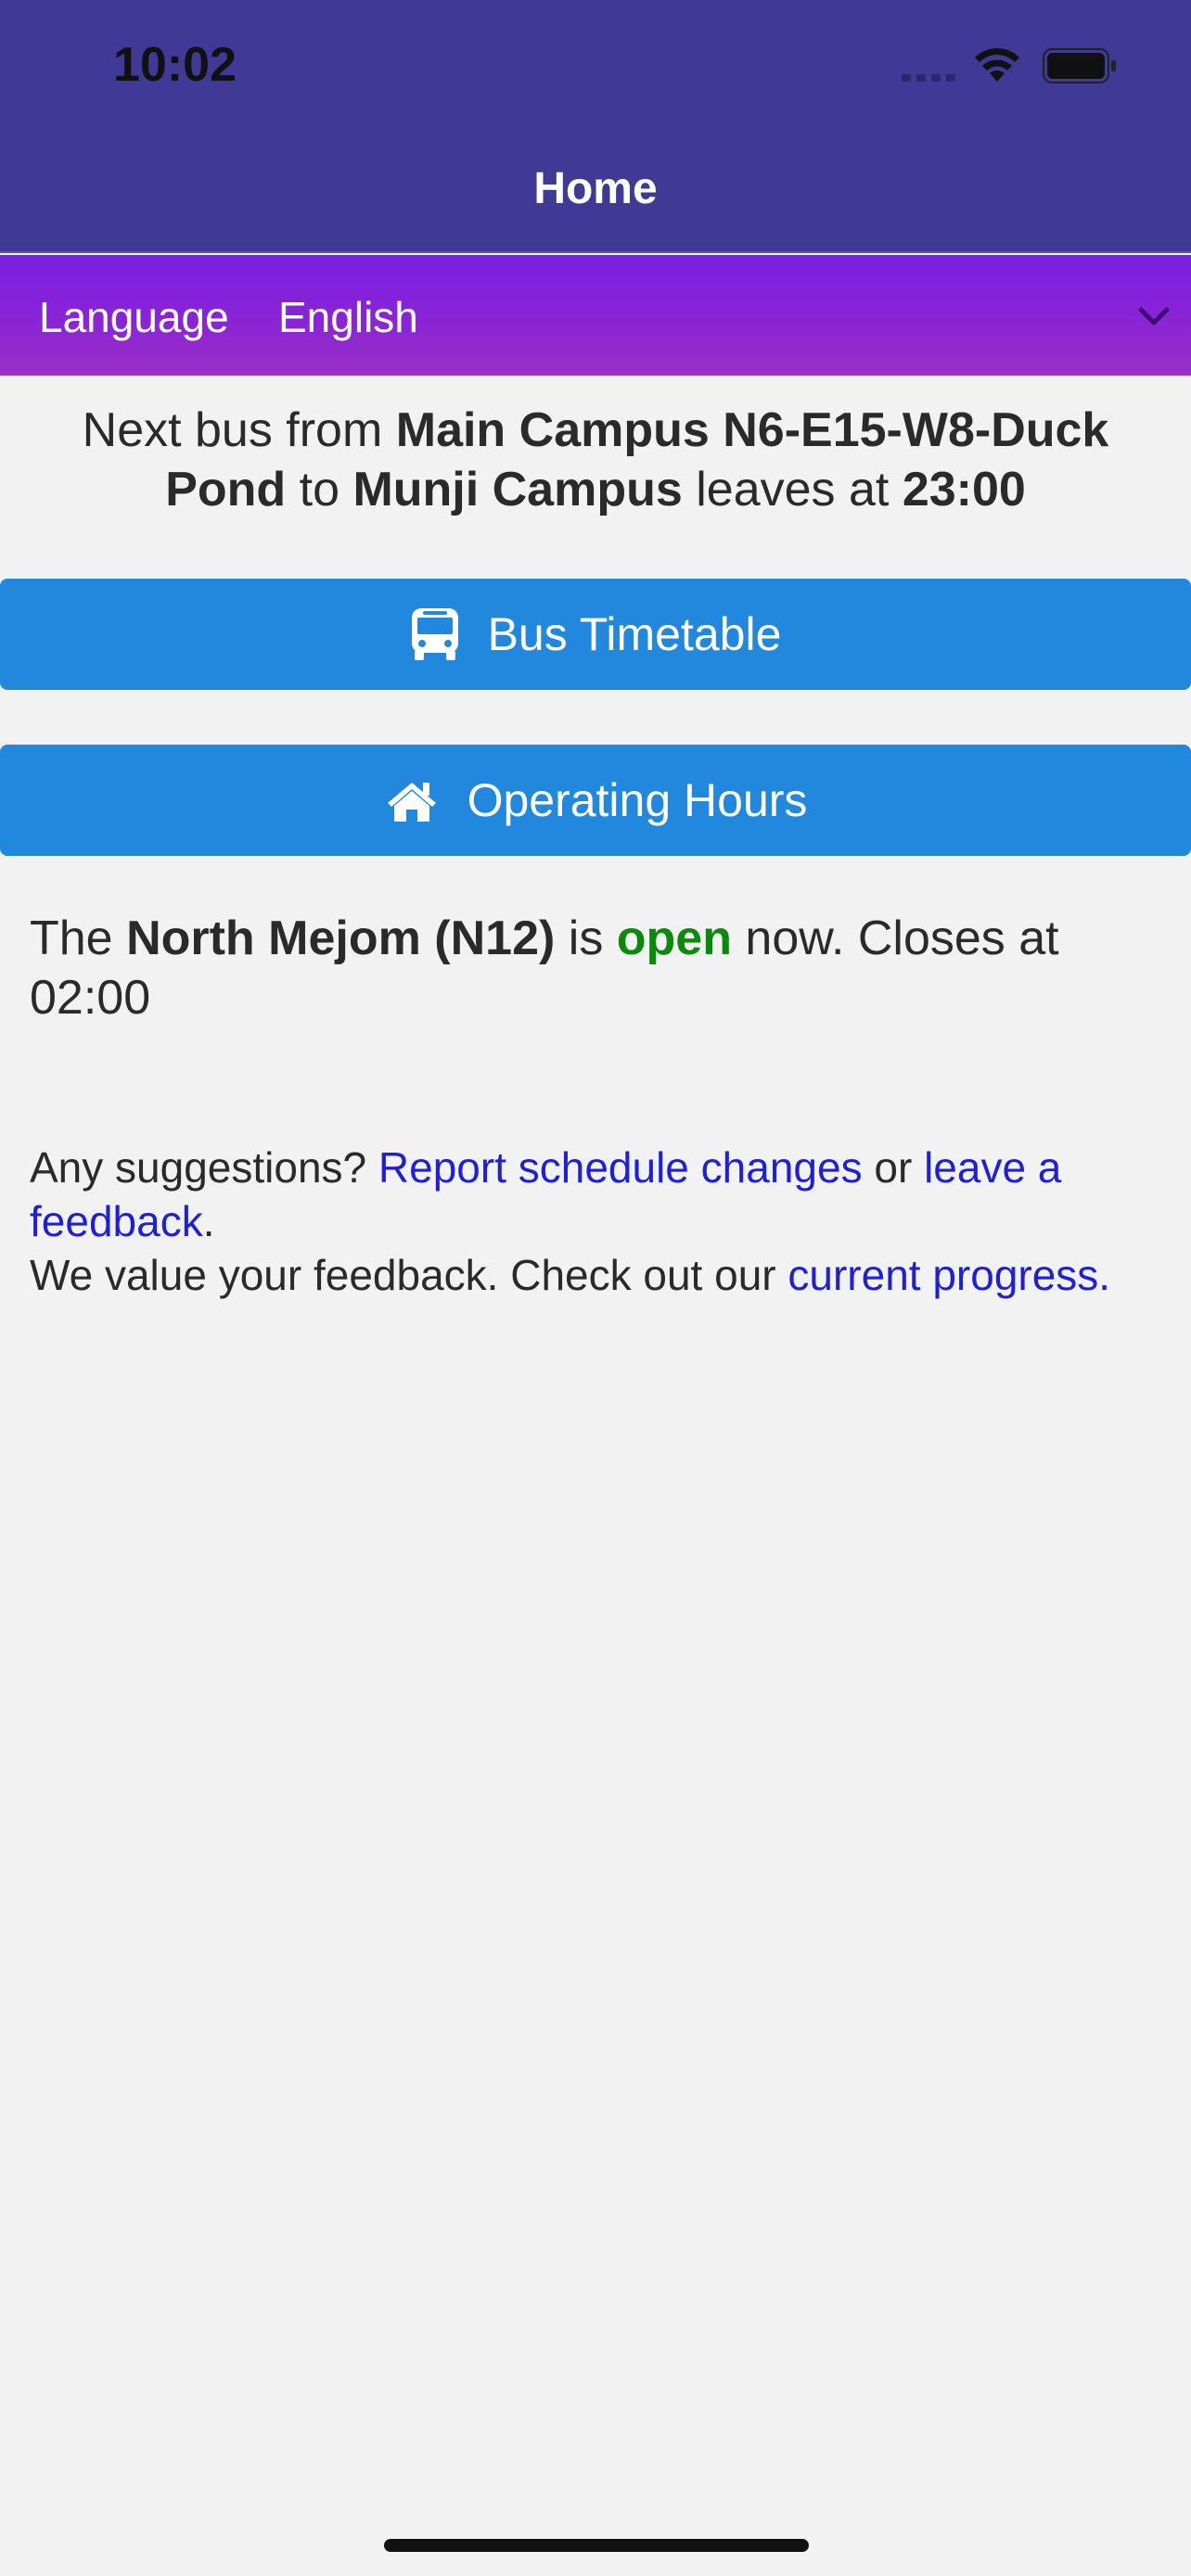 The height and width of the screenshot is (2576, 1191). I want to click on facility-status-prefix: The, so click(79, 938).